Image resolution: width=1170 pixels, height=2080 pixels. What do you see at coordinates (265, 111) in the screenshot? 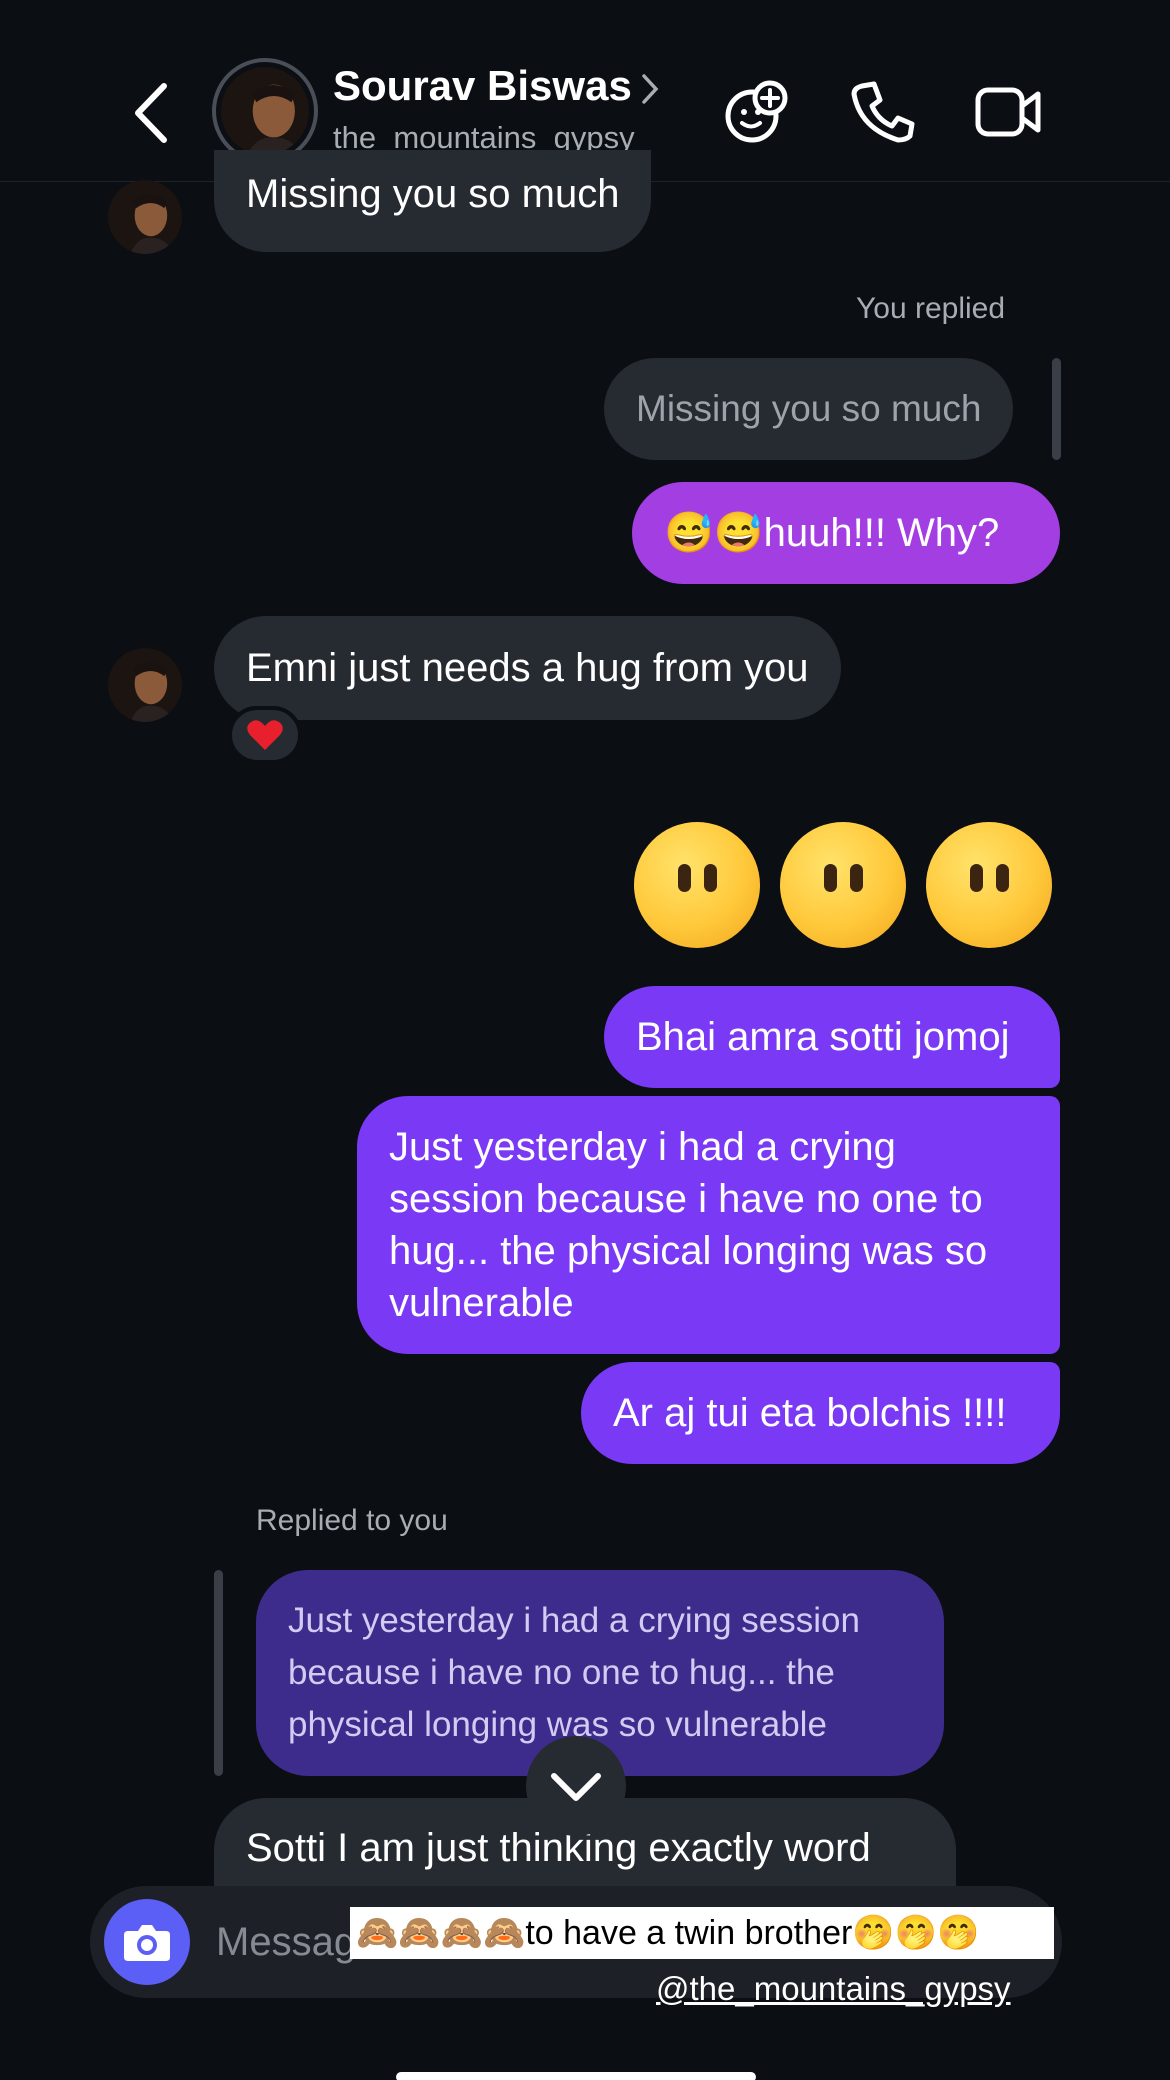
I see `contact-avatar` at bounding box center [265, 111].